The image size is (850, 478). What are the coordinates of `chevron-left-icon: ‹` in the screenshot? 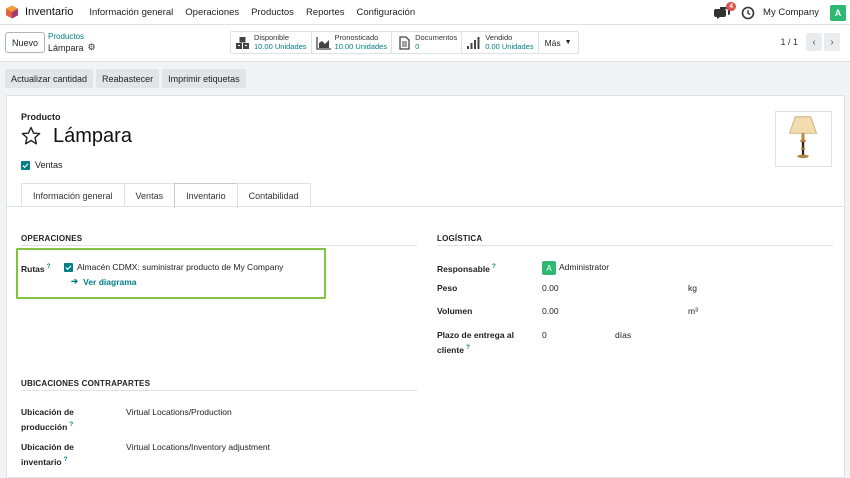 It's located at (814, 42).